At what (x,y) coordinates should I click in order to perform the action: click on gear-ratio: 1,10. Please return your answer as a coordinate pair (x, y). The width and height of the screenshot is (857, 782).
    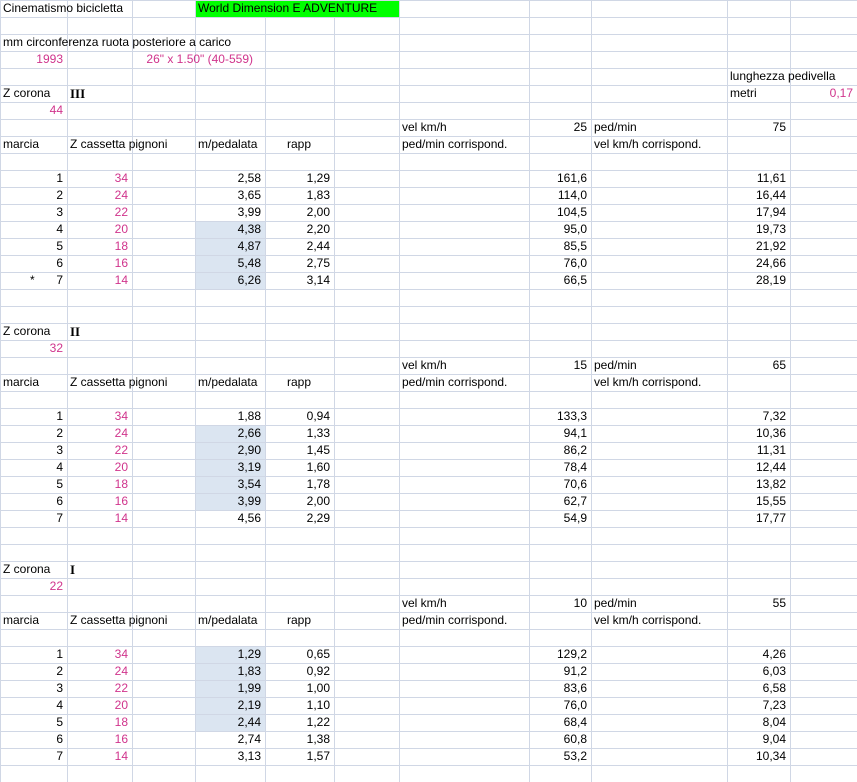
    Looking at the image, I should click on (299, 705).